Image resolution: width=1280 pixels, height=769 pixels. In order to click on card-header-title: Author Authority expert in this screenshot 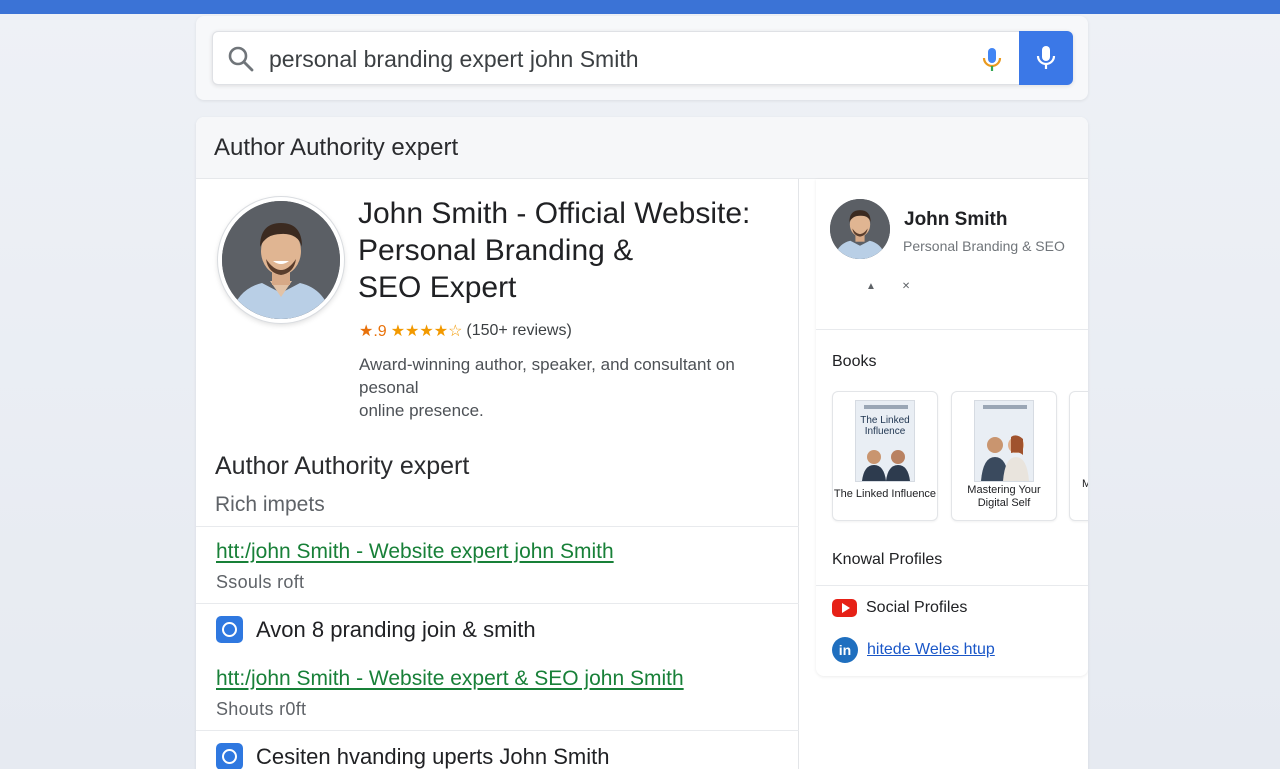, I will do `click(642, 148)`.